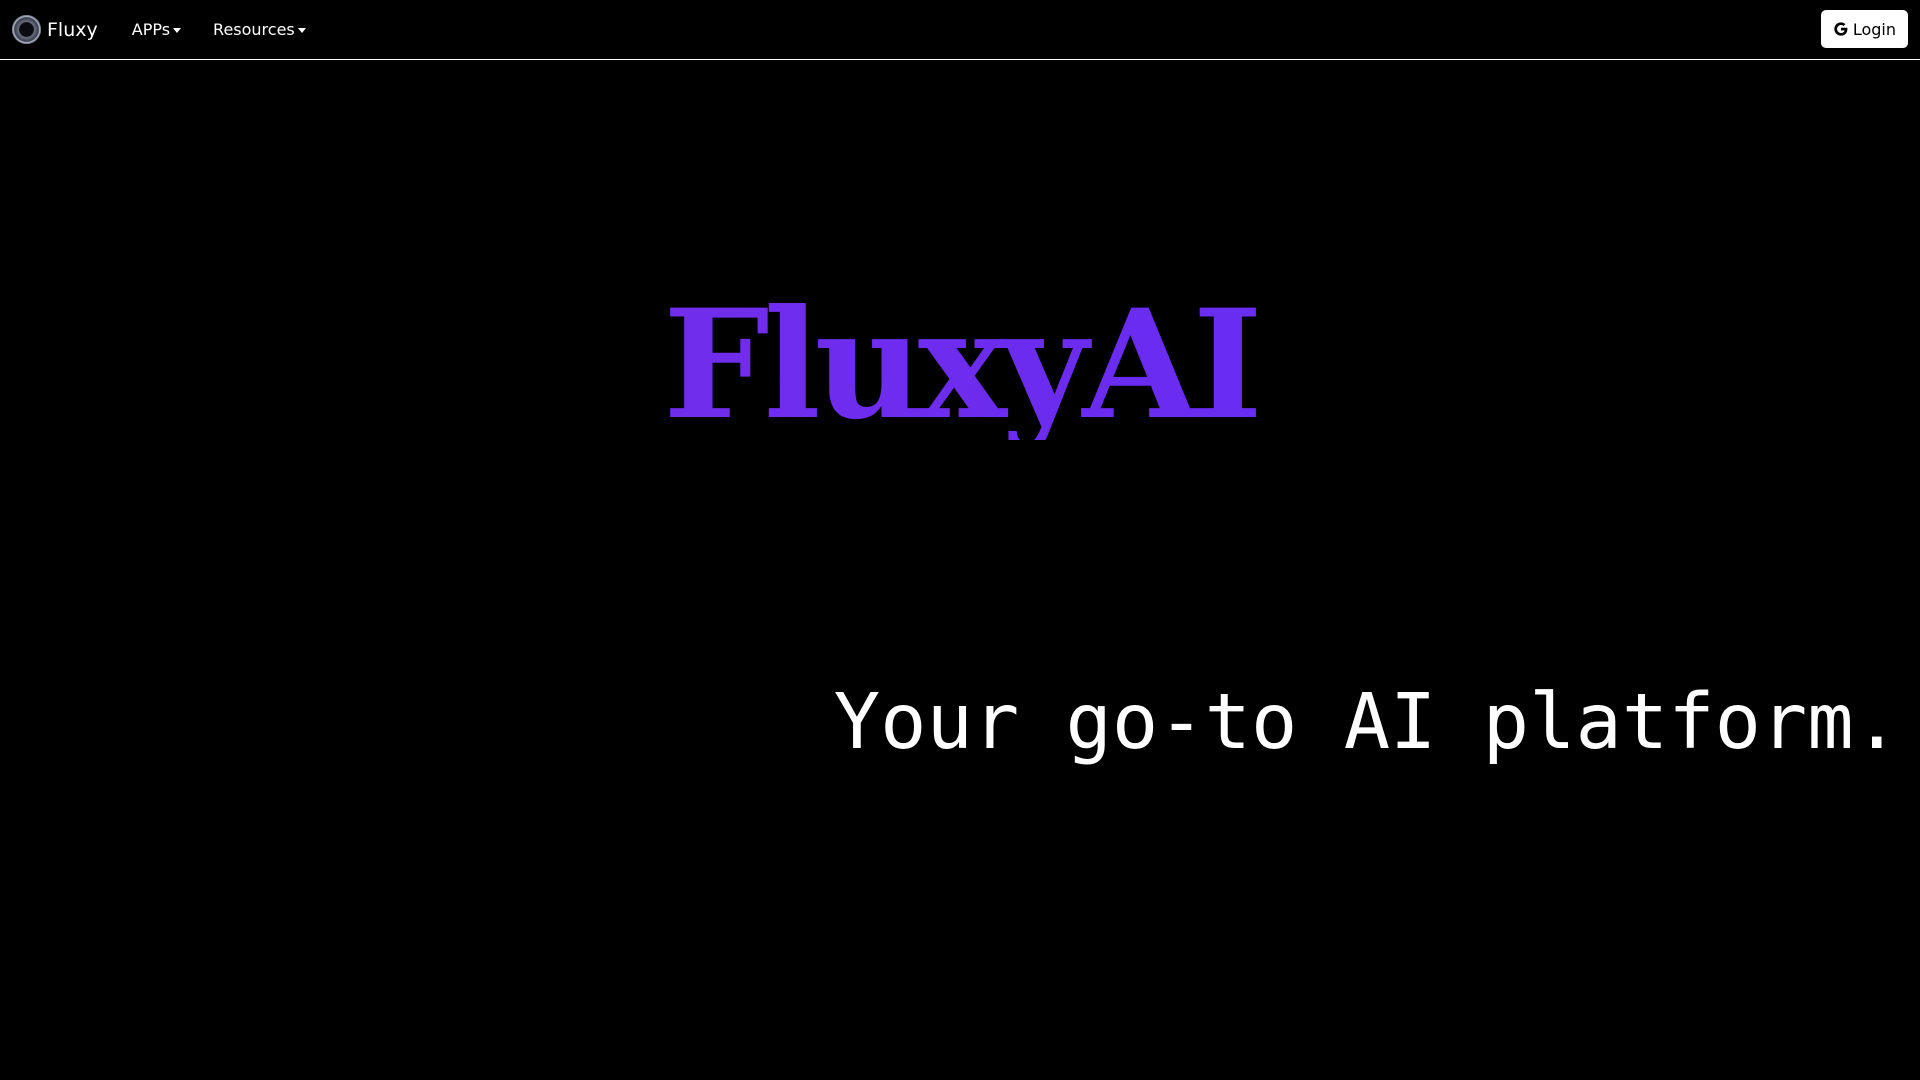  Describe the element at coordinates (72, 29) in the screenshot. I see `brand-name: Fluxy` at that location.